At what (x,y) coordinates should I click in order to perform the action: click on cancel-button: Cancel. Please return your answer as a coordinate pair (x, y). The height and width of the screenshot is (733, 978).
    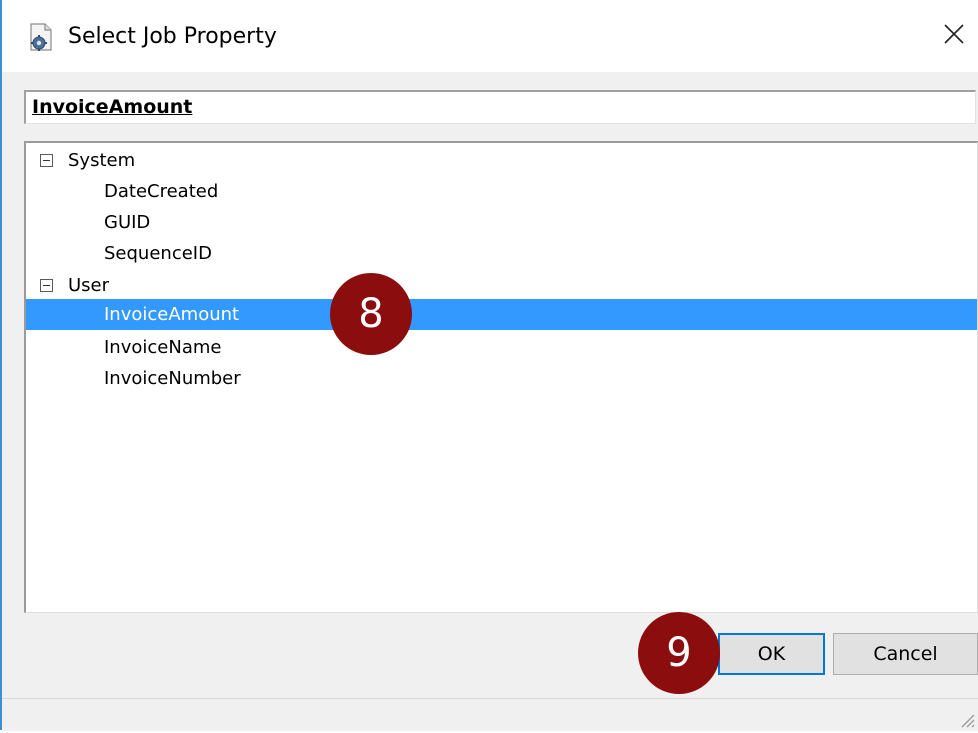
    Looking at the image, I should click on (905, 654).